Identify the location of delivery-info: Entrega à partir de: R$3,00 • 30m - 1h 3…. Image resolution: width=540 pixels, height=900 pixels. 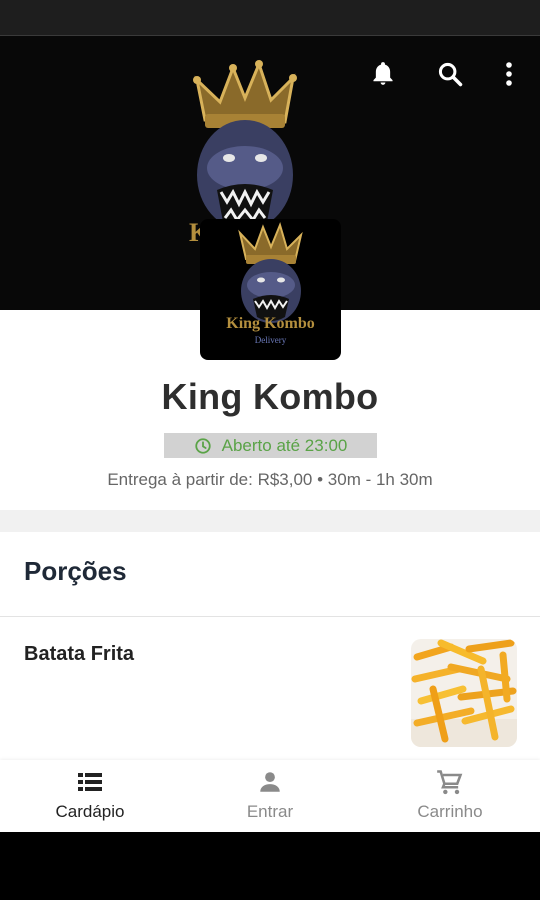
(270, 479).